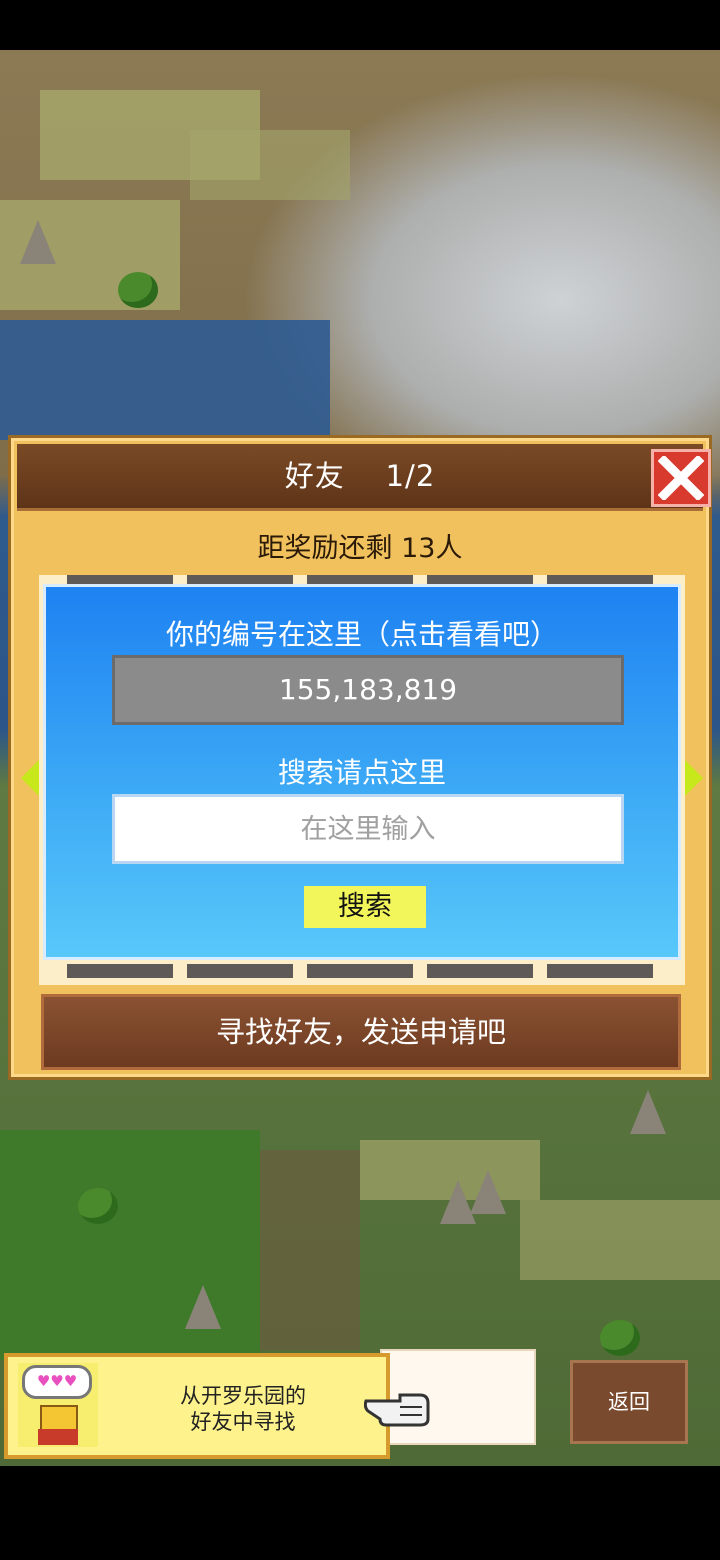 This screenshot has height=1560, width=720. Describe the element at coordinates (365, 907) in the screenshot. I see `search-button: 搜索` at that location.